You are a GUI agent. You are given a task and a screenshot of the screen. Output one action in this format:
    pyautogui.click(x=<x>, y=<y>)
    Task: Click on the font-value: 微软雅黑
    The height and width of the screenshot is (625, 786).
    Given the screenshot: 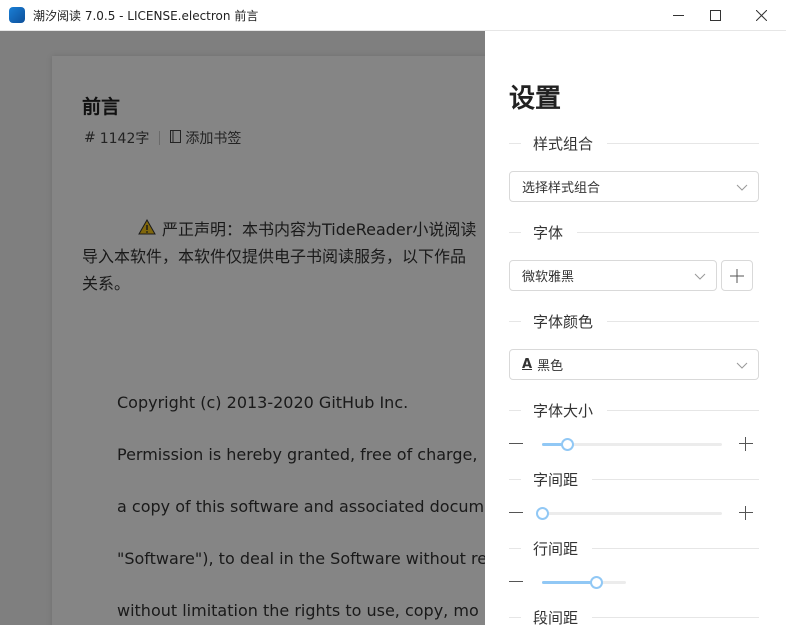 What is the action you would take?
    pyautogui.click(x=548, y=277)
    